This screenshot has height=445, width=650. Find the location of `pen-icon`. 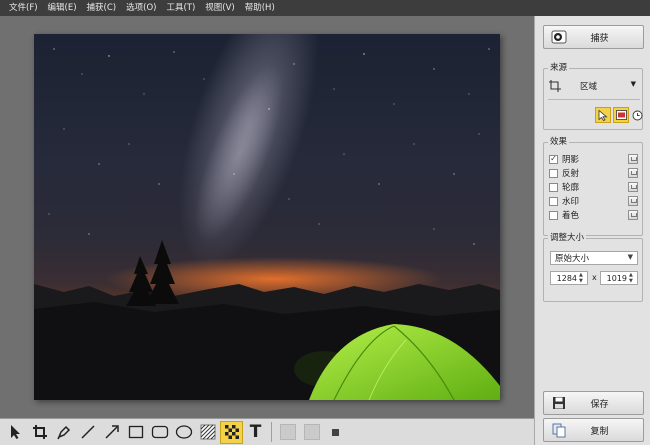

pen-icon is located at coordinates (63, 432).